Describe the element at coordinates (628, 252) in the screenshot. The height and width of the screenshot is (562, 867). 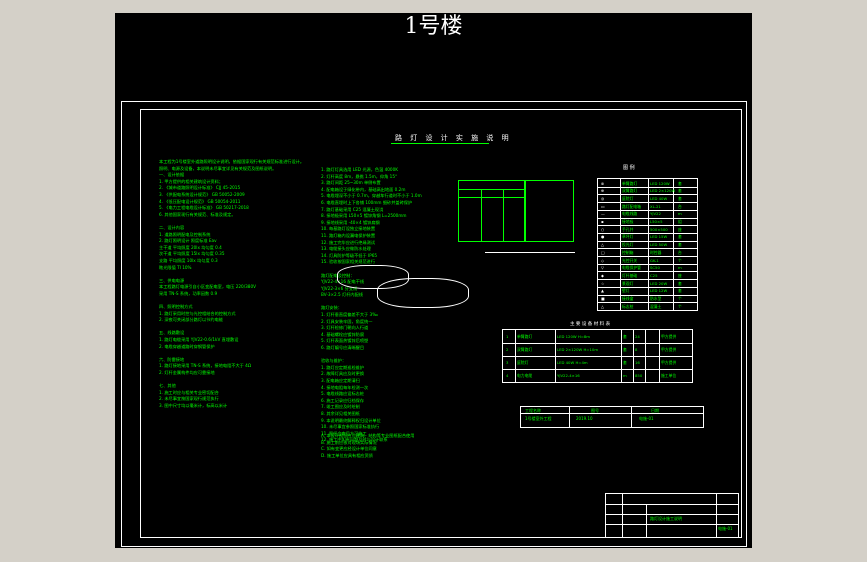
I see `legend-cell: 控制箱` at that location.